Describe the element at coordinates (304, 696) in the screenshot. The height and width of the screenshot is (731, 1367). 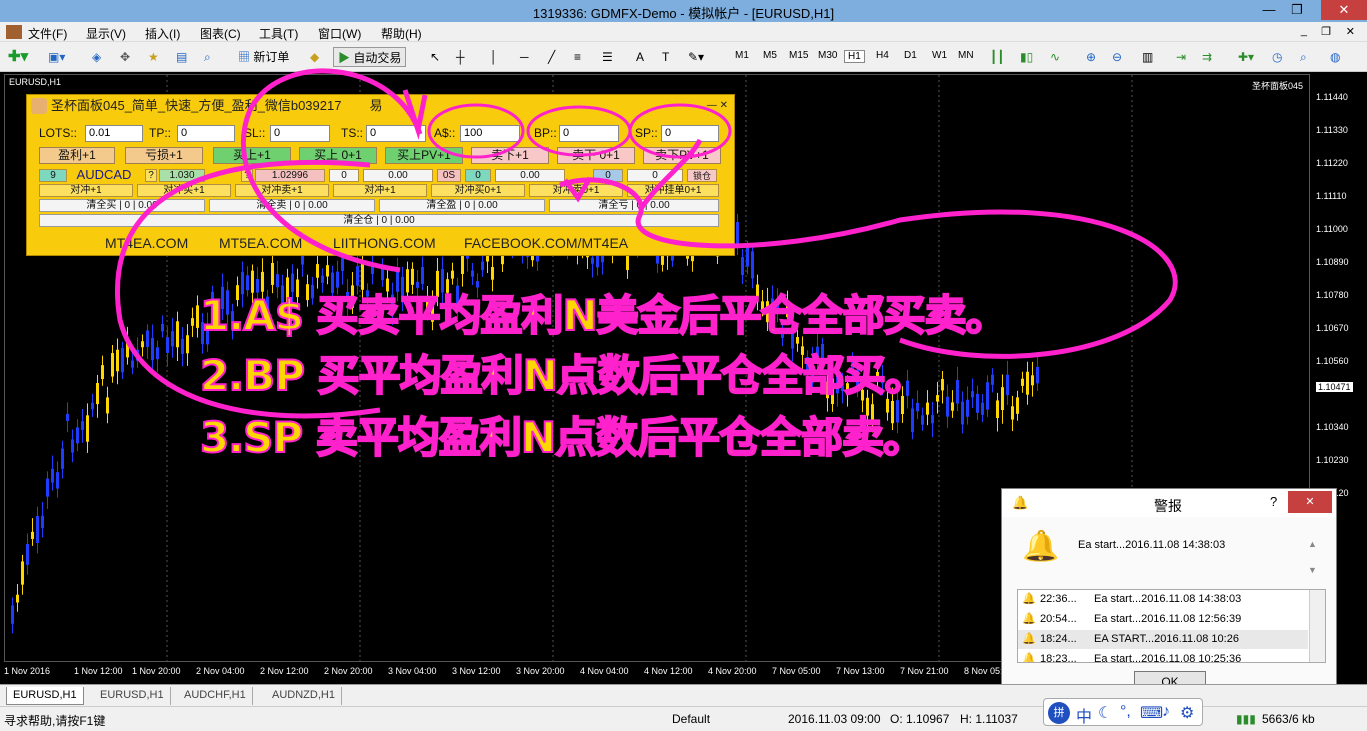
I see `tab-audnzd-h1: AUDNZD,H1` at that location.